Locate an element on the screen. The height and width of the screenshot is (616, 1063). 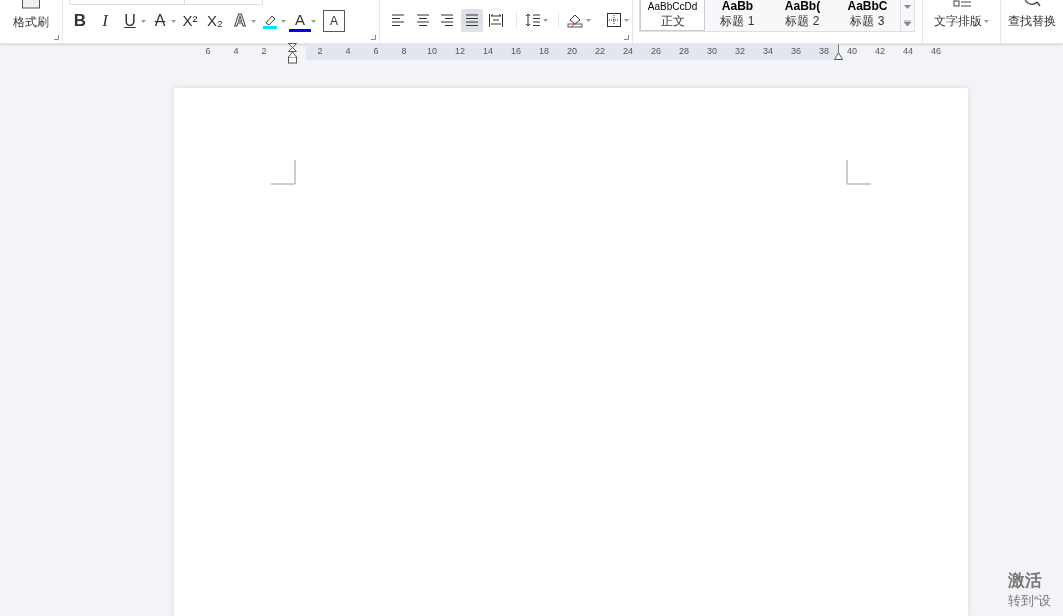
ruler-number: 40 is located at coordinates (852, 52).